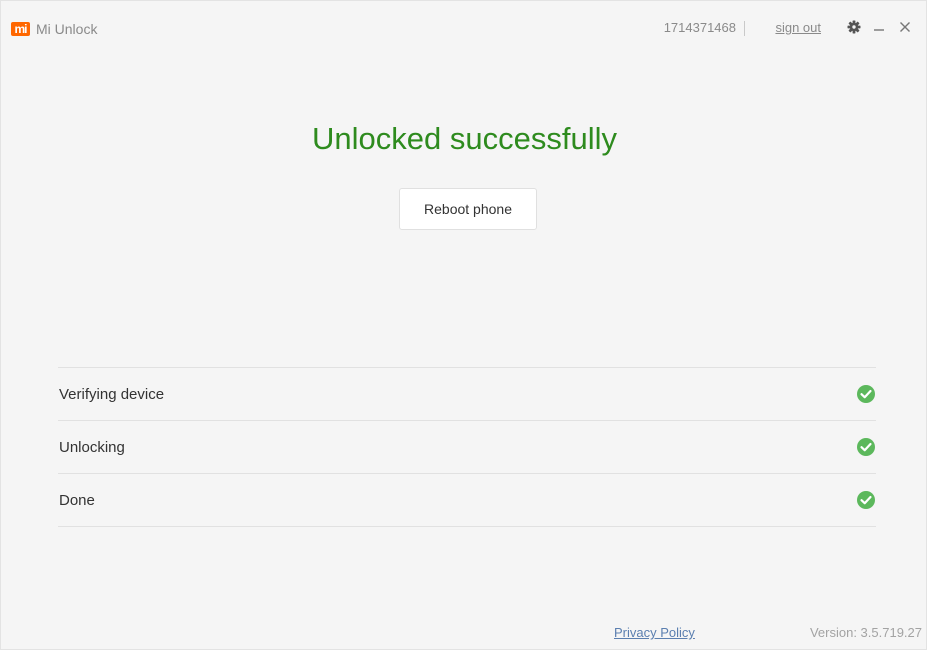  What do you see at coordinates (468, 209) in the screenshot?
I see `reboot-phone-button: Reboot phone` at bounding box center [468, 209].